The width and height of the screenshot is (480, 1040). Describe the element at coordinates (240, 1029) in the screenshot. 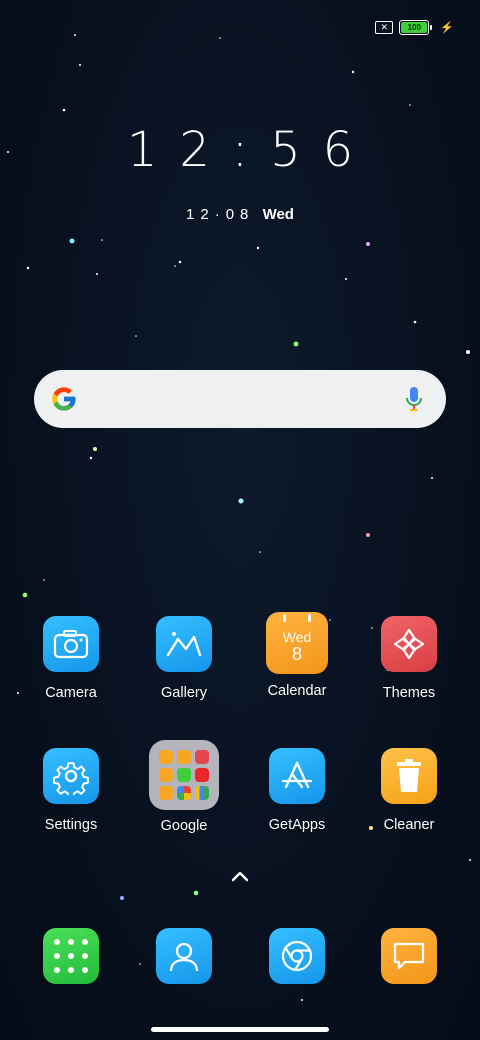

I see `home-gesture-bar` at that location.